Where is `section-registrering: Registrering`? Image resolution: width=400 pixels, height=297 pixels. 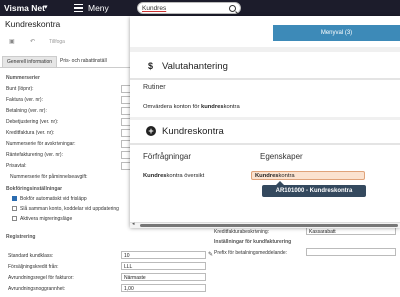
section-registrering: Registrering is located at coordinates (21, 237).